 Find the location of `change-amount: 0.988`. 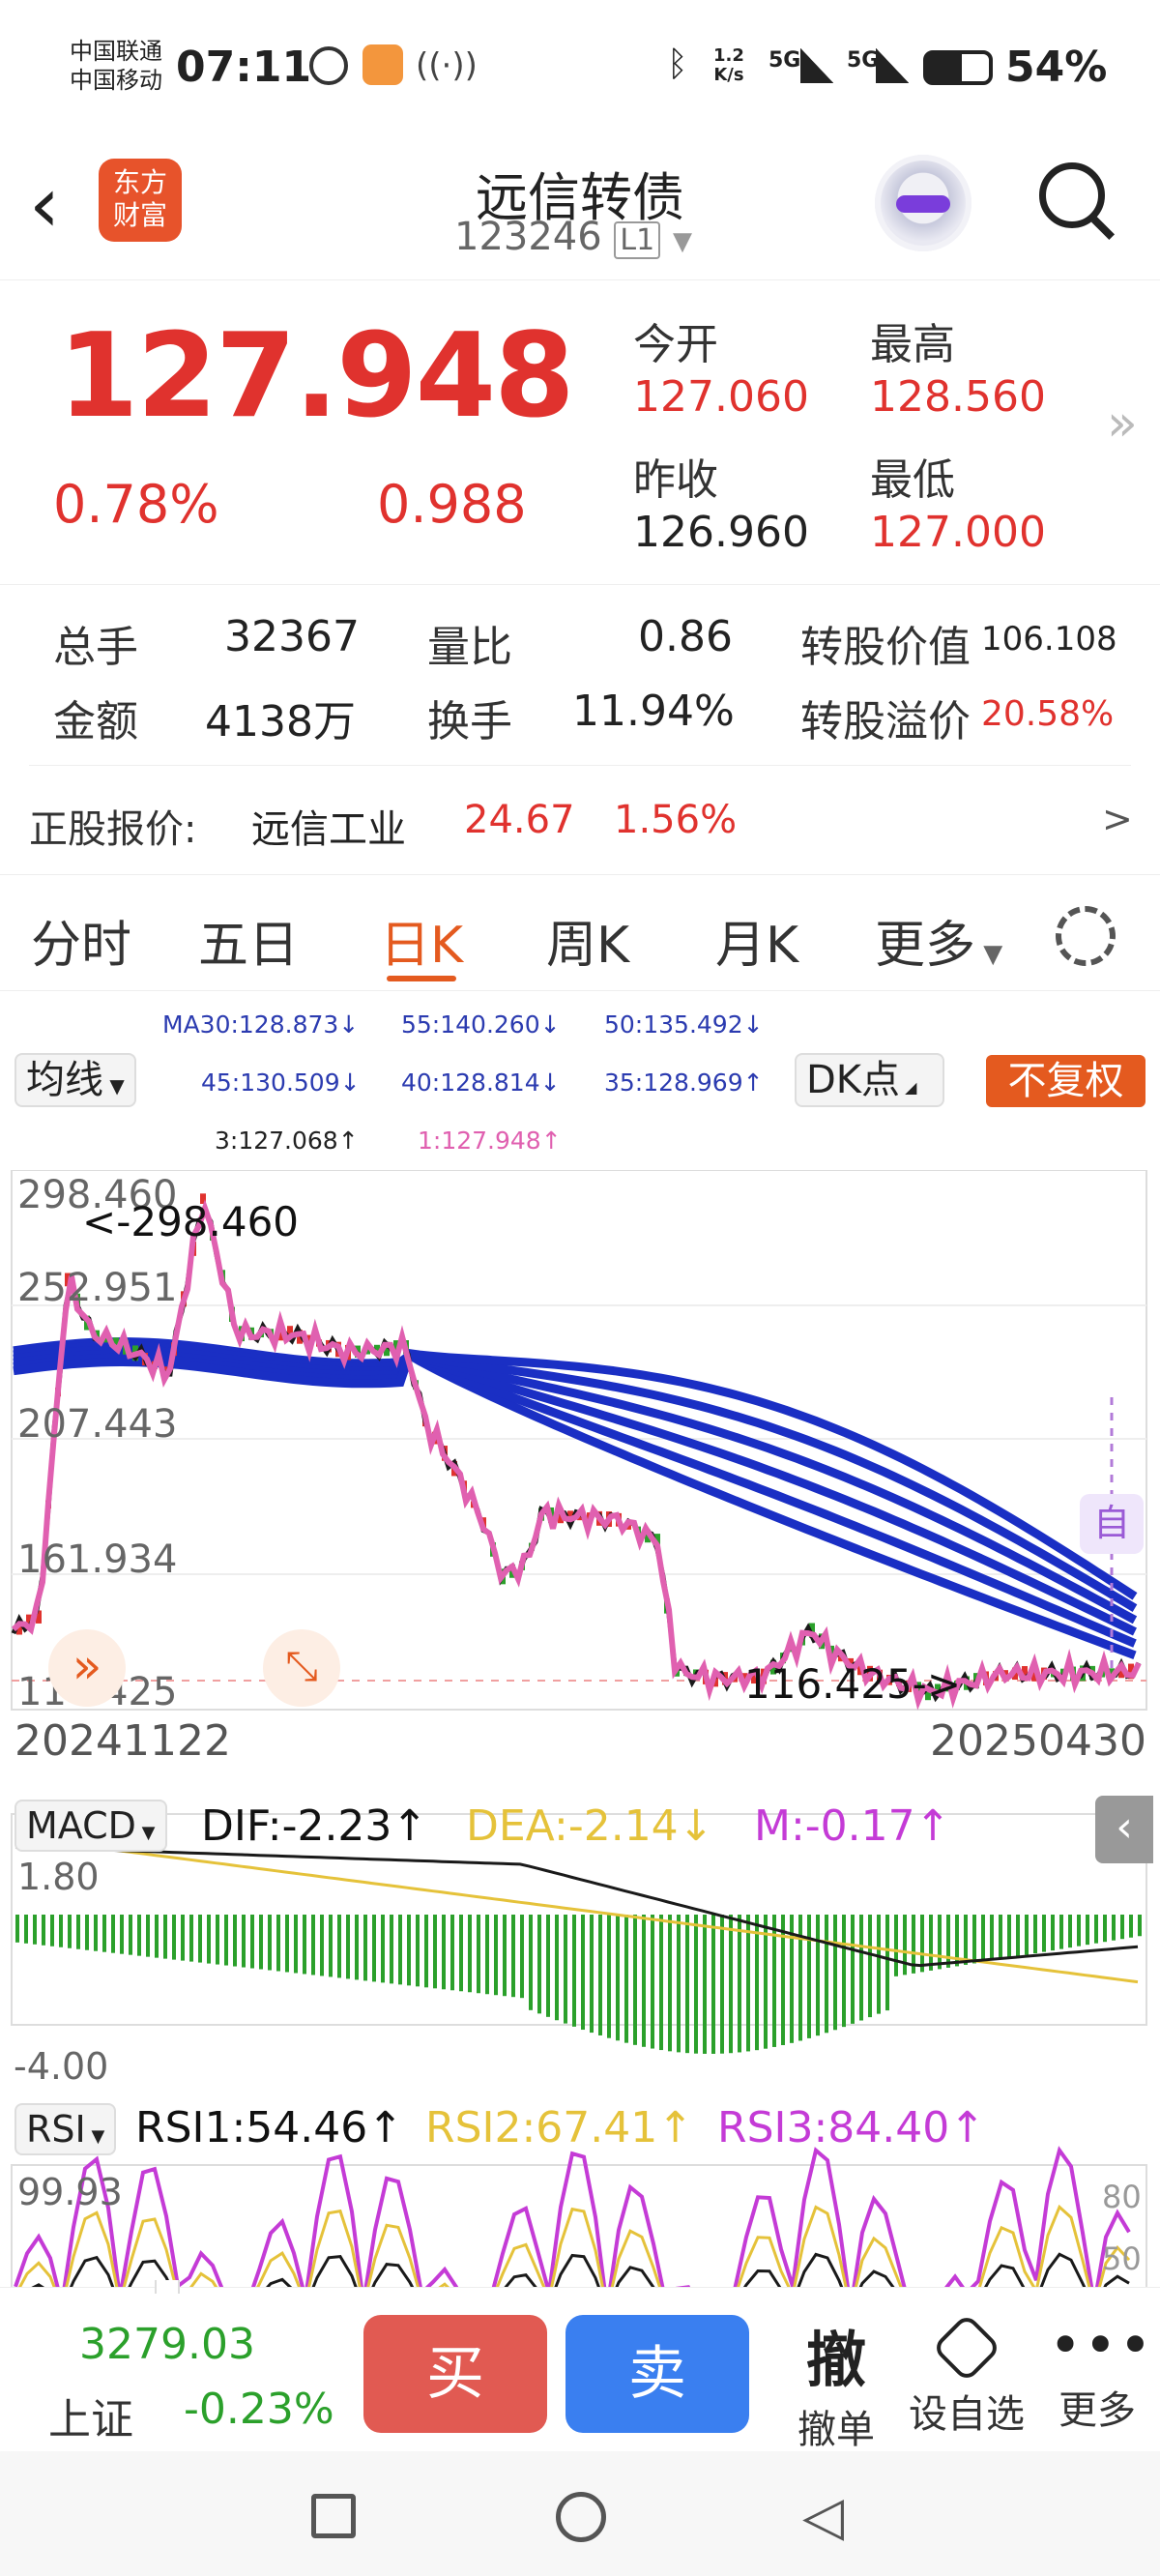

change-amount: 0.988 is located at coordinates (452, 504).